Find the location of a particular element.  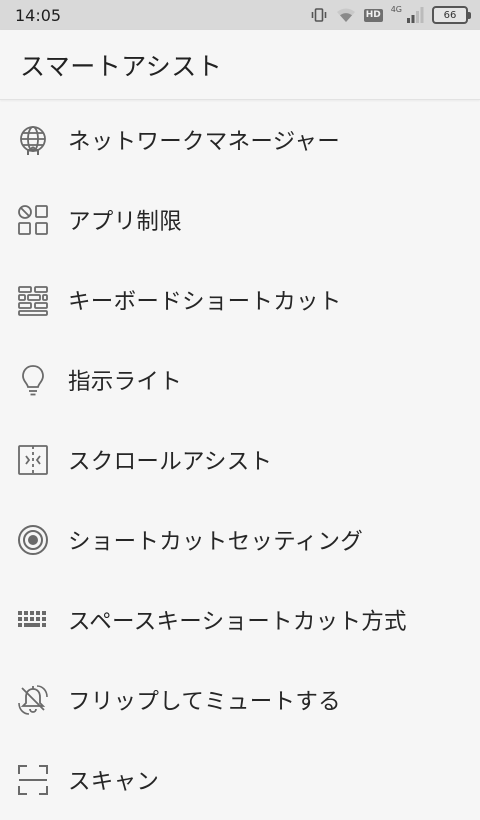

status-icons: HD 4G 66 is located at coordinates (390, 14).